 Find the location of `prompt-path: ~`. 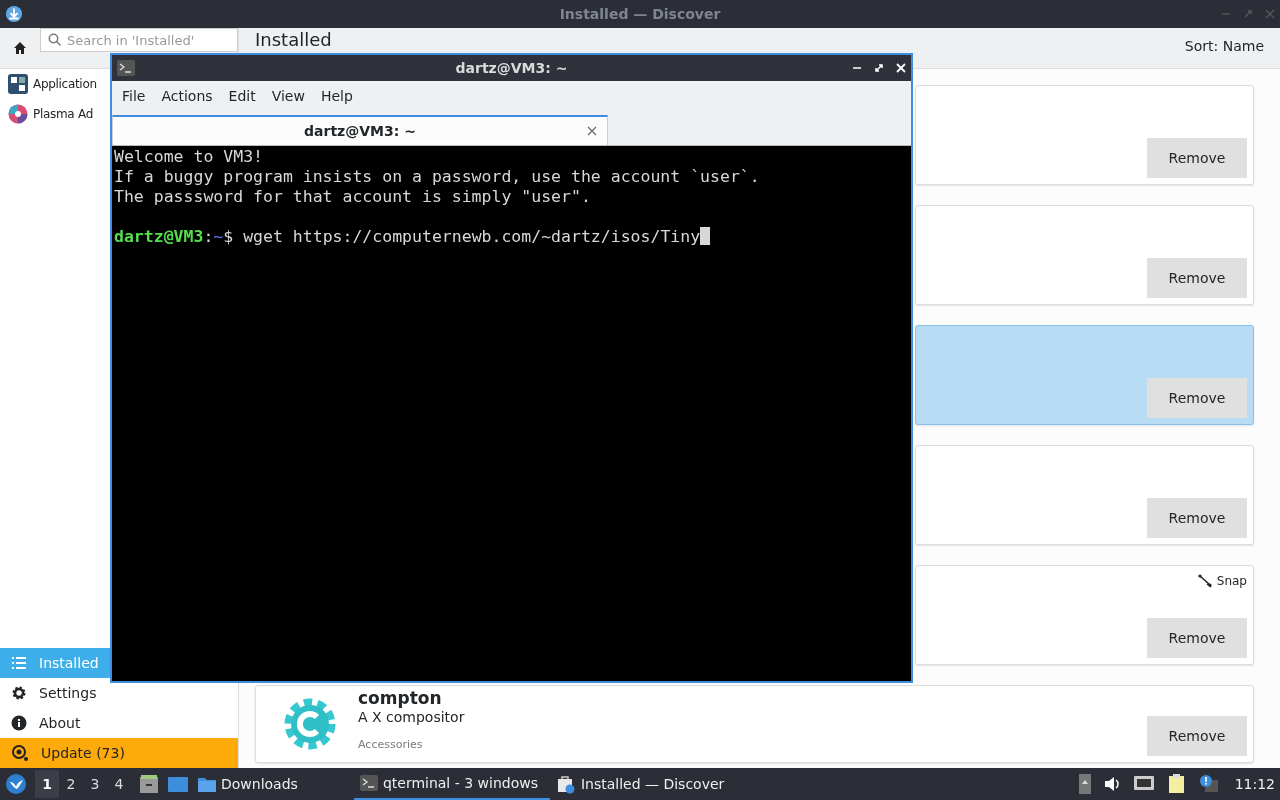

prompt-path: ~ is located at coordinates (218, 236).